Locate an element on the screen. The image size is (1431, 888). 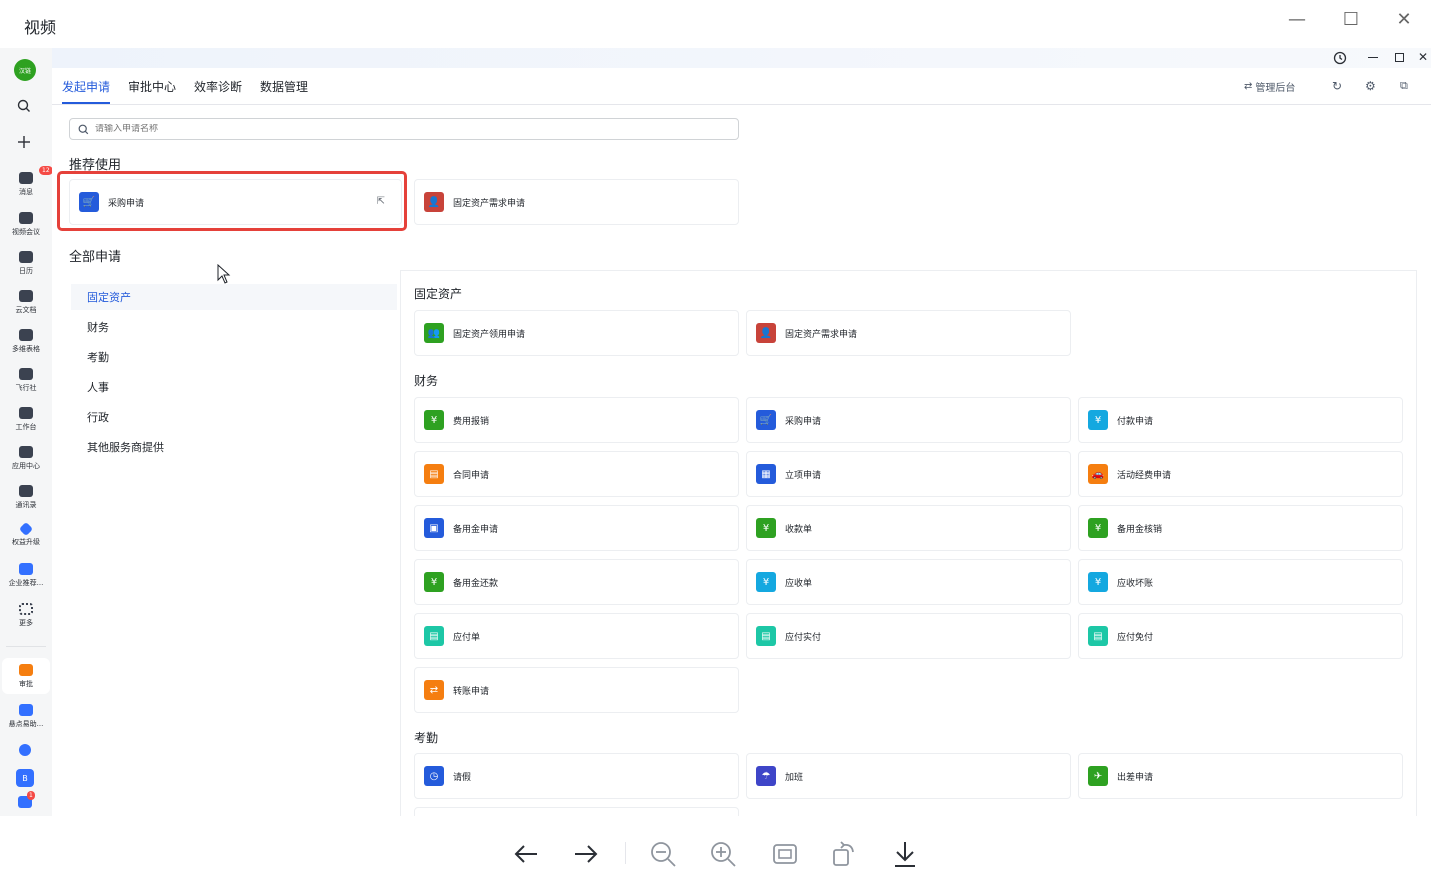
sidebar-divider is located at coordinates (26, 646).